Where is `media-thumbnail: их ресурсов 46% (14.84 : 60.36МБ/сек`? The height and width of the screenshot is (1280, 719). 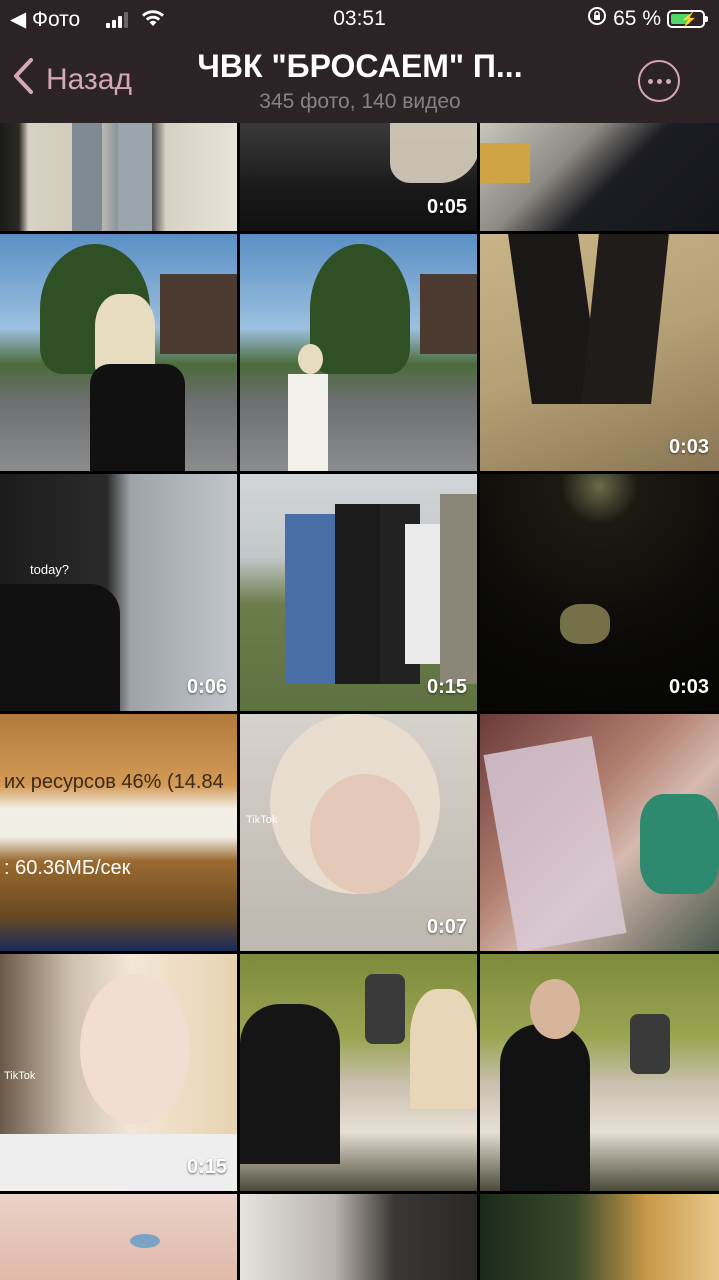 media-thumbnail: их ресурсов 46% (14.84 : 60.36МБ/сек is located at coordinates (118, 832).